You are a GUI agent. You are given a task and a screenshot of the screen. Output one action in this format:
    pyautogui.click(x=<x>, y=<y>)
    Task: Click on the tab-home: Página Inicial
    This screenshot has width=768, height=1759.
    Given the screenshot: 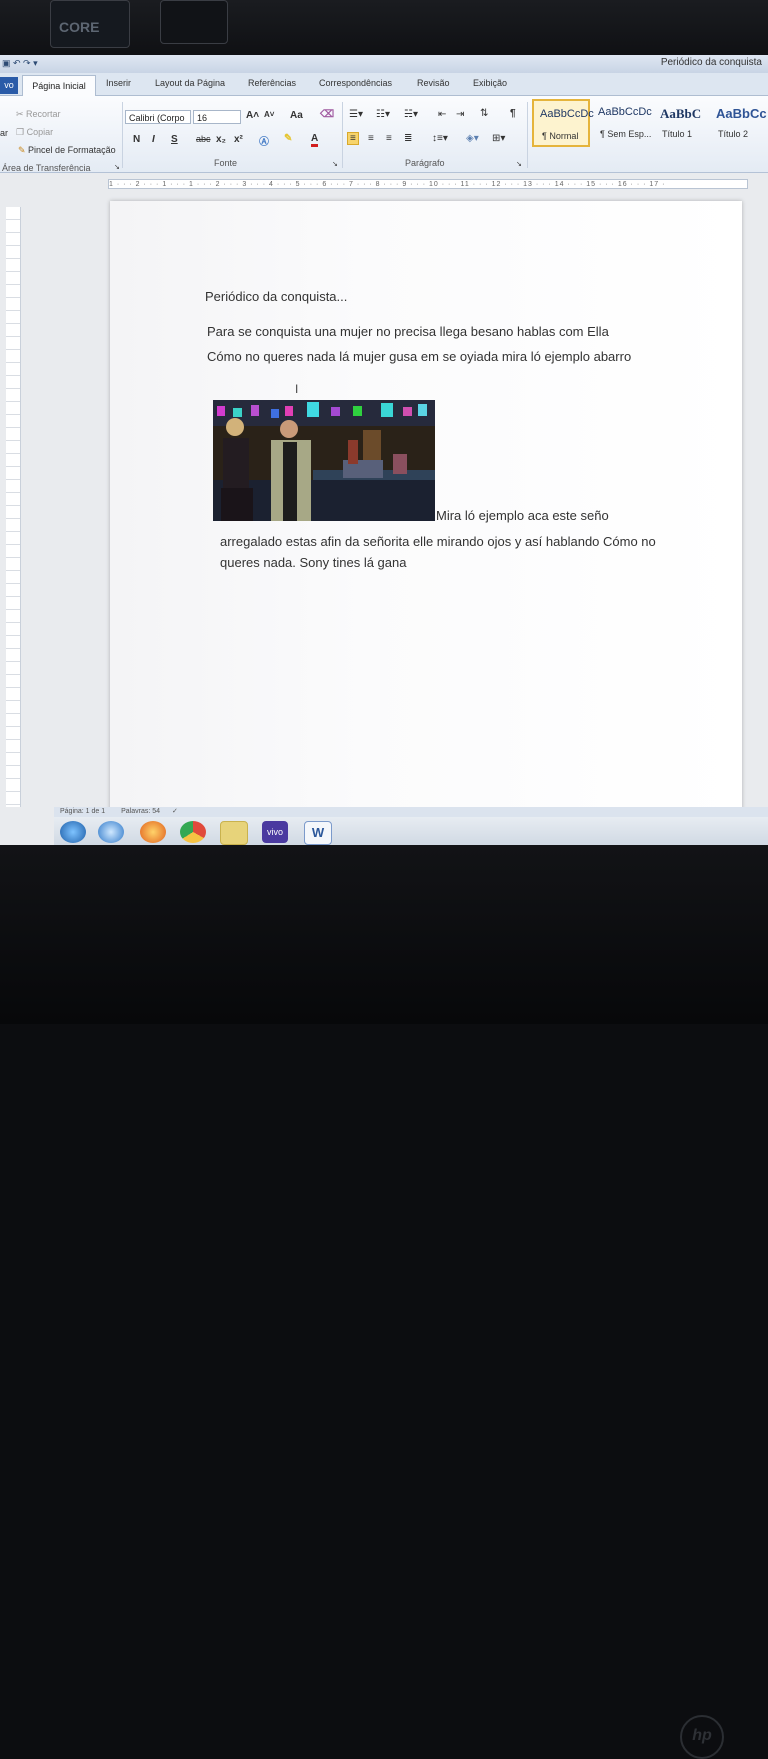 What is the action you would take?
    pyautogui.click(x=59, y=85)
    